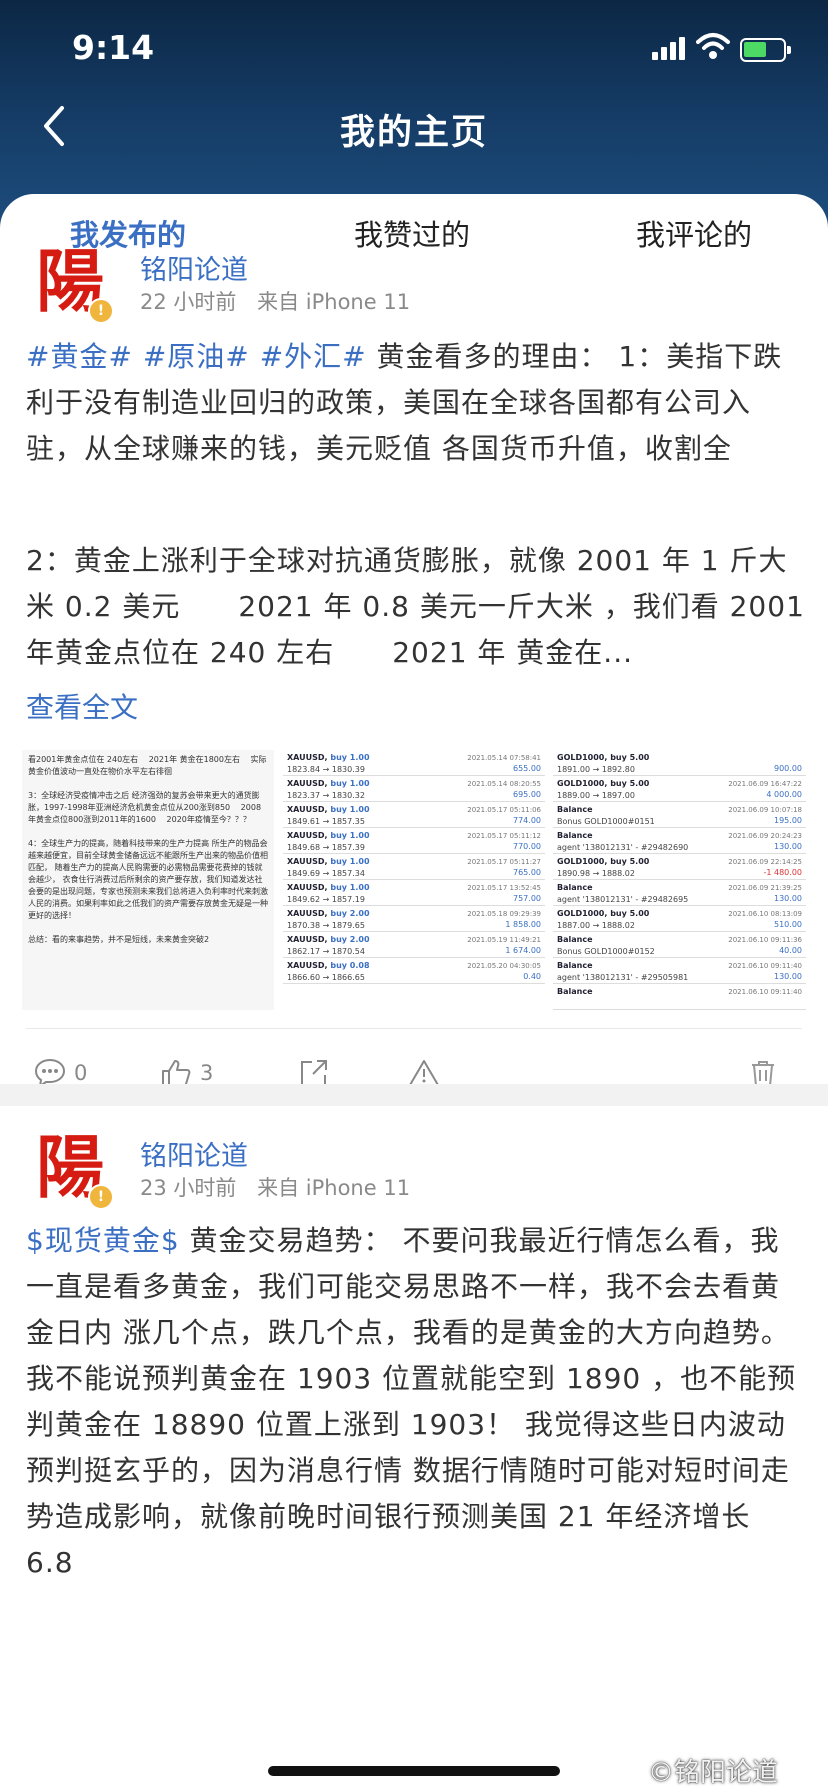  I want to click on trade-profit: 765.00, so click(527, 872).